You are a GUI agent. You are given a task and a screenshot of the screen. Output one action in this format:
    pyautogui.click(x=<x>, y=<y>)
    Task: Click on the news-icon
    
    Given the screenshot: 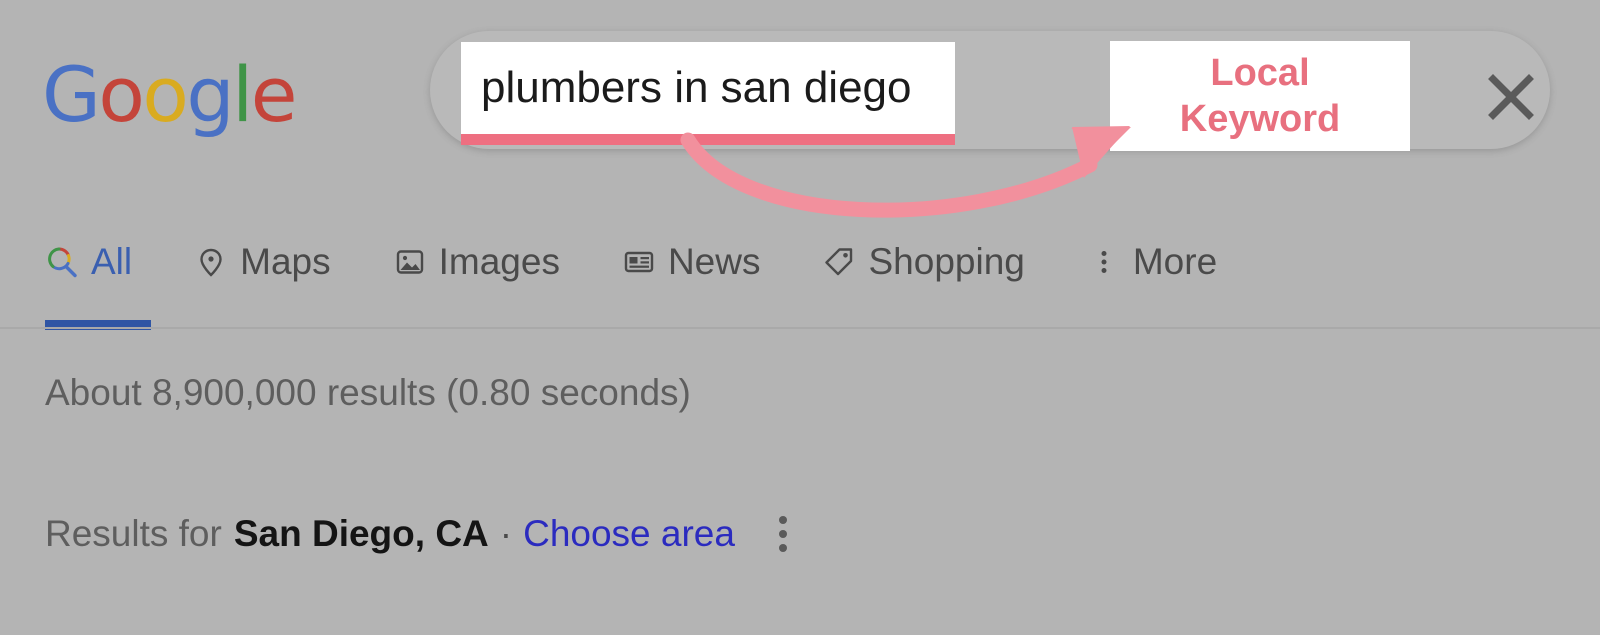 What is the action you would take?
    pyautogui.click(x=639, y=262)
    